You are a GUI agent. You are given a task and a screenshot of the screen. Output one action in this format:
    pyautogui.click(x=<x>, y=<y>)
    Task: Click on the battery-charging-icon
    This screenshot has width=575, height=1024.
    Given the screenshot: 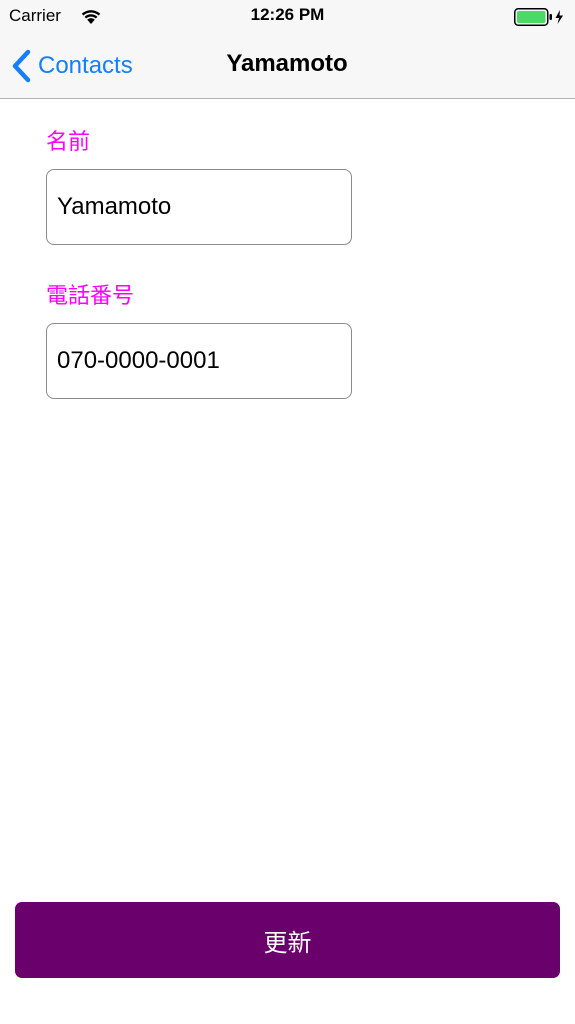 What is the action you would take?
    pyautogui.click(x=538, y=17)
    